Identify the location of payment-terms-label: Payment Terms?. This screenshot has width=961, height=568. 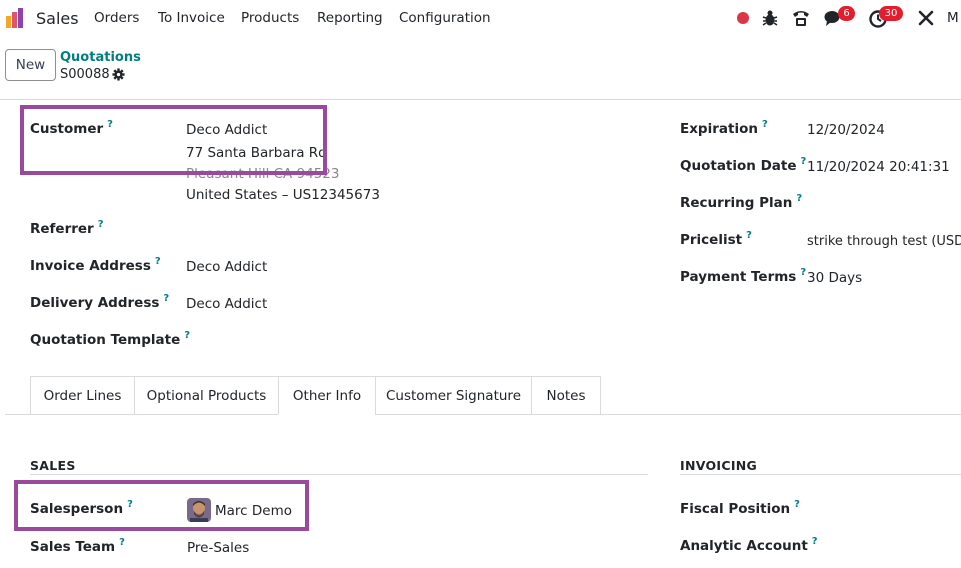
(743, 276).